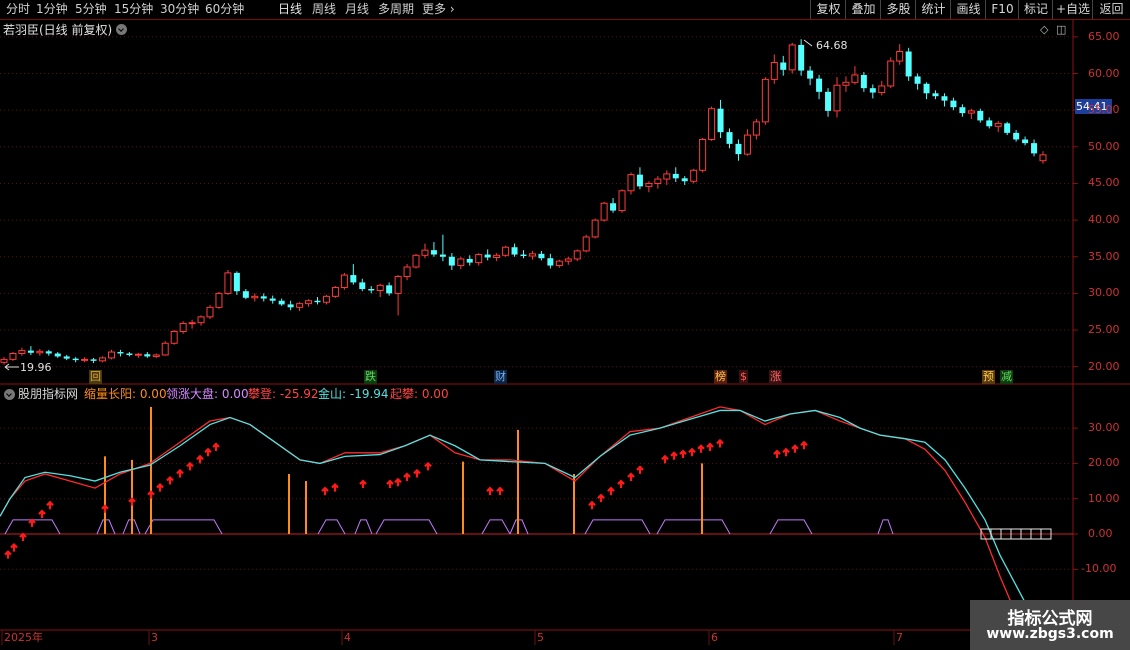 The image size is (1130, 650). Describe the element at coordinates (1104, 220) in the screenshot. I see `price-tick-label: 40.00` at that location.